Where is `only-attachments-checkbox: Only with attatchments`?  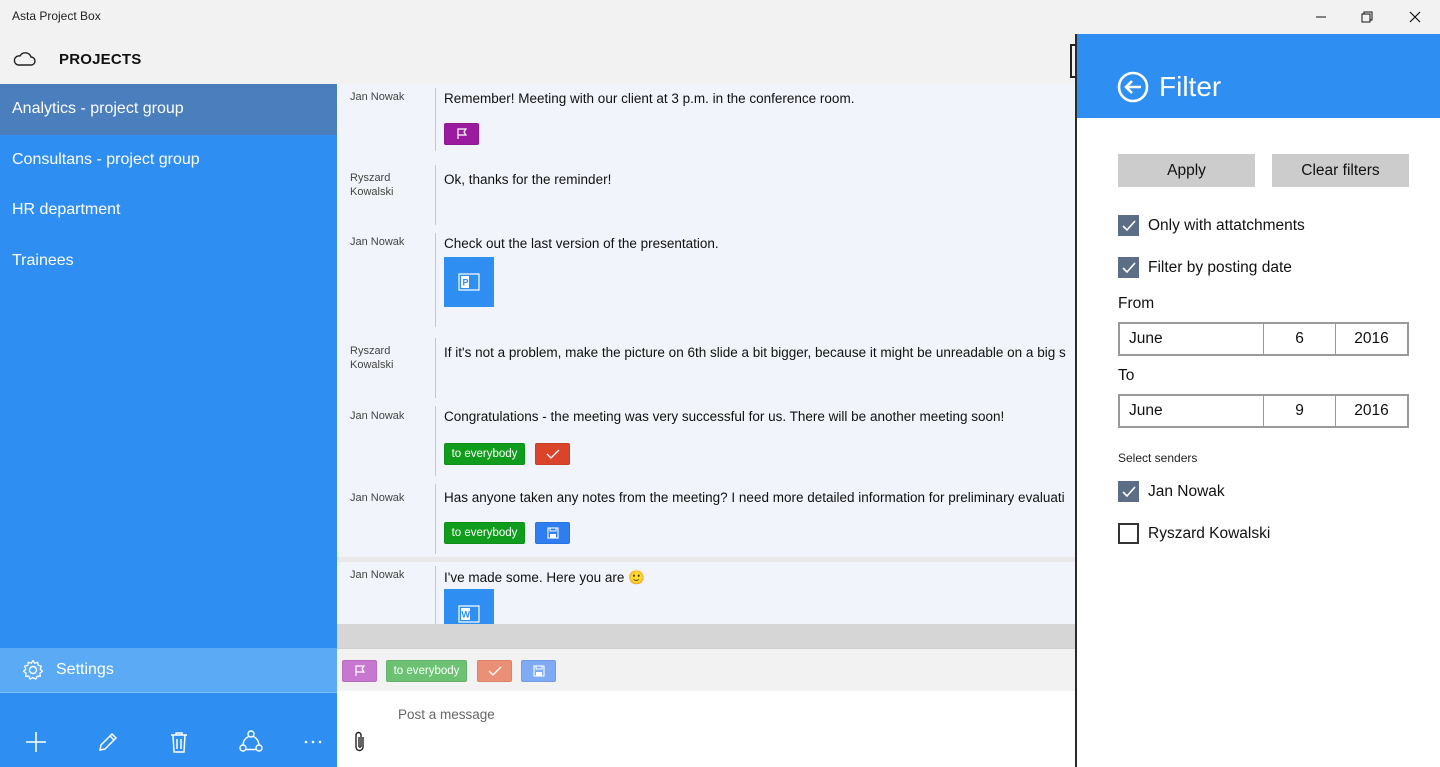 only-attachments-checkbox: Only with attatchments is located at coordinates (1211, 225).